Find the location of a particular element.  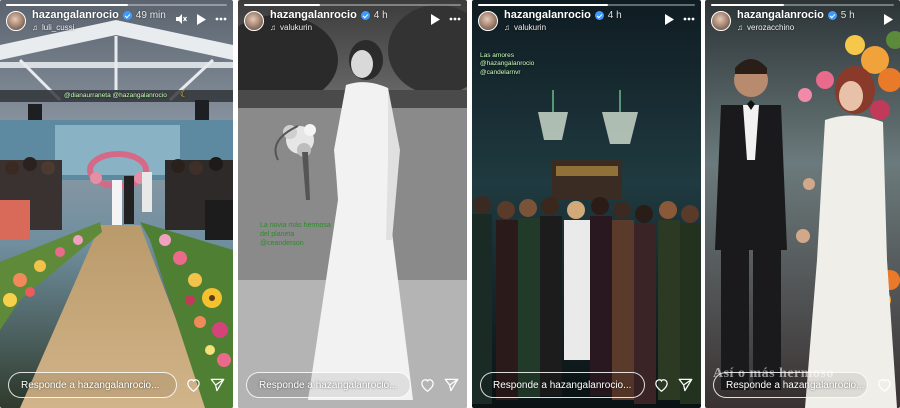

overlay-line-2: @hazangalanrocio is located at coordinates (507, 64).